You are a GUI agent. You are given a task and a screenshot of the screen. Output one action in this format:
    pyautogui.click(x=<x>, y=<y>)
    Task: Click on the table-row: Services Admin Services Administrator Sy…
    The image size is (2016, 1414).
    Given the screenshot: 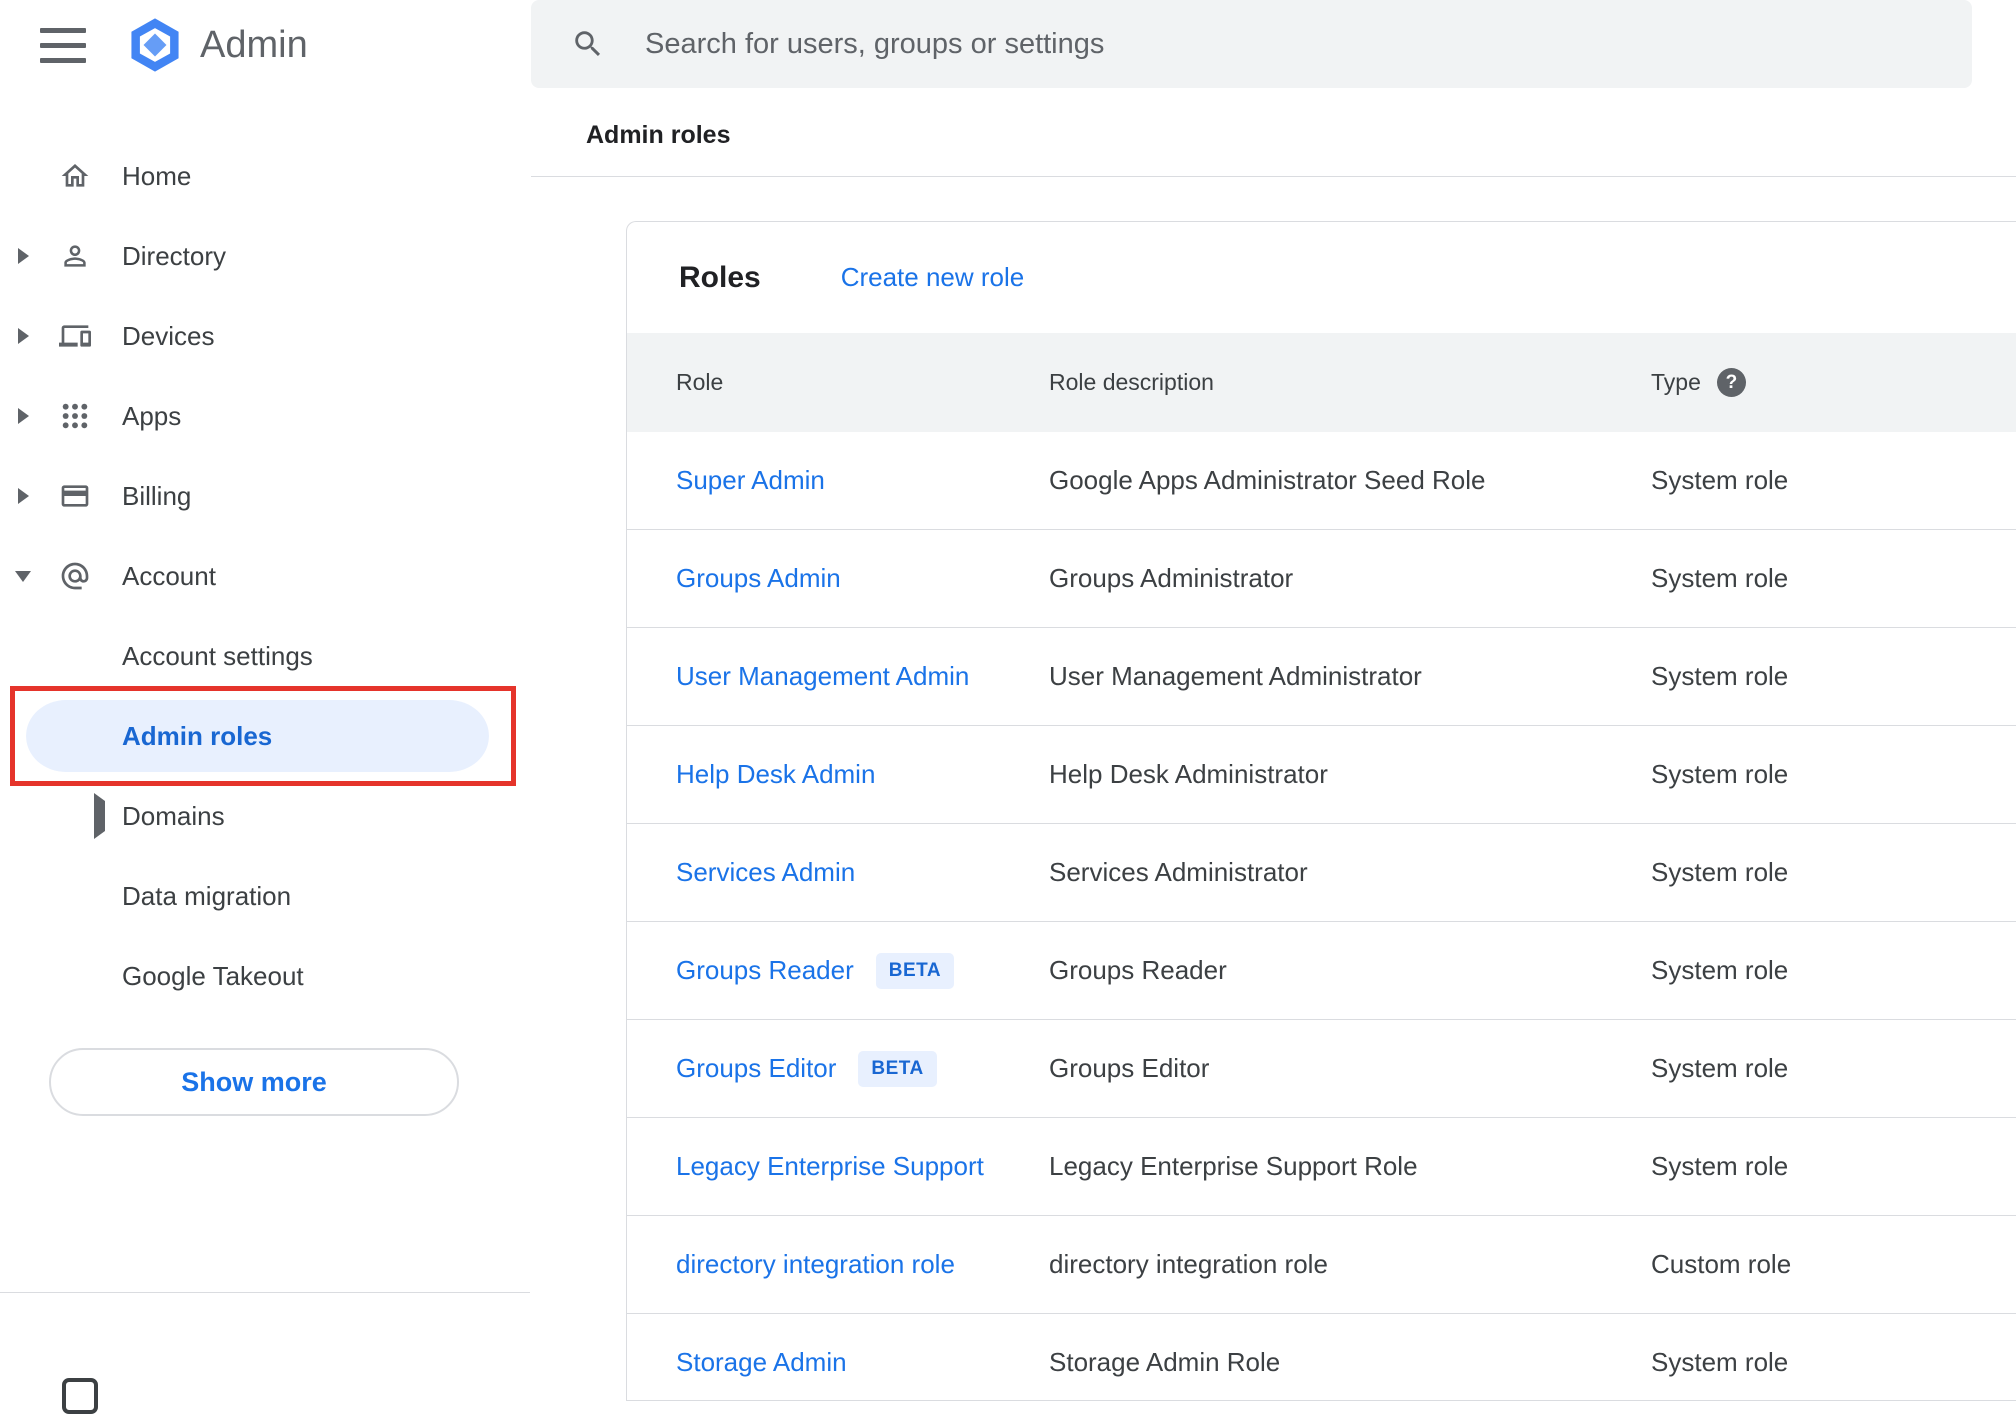 What is the action you would take?
    pyautogui.click(x=1321, y=873)
    